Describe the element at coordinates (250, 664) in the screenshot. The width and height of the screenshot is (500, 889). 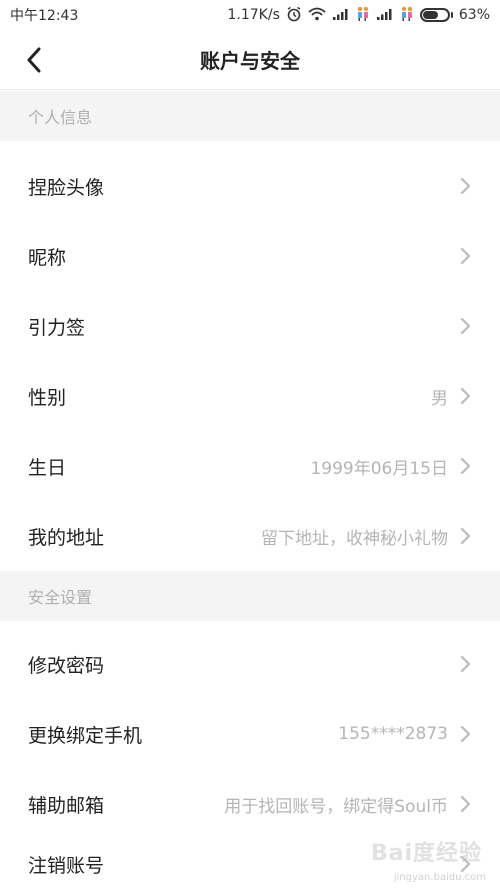
I see `row-change-password: 修改密码` at that location.